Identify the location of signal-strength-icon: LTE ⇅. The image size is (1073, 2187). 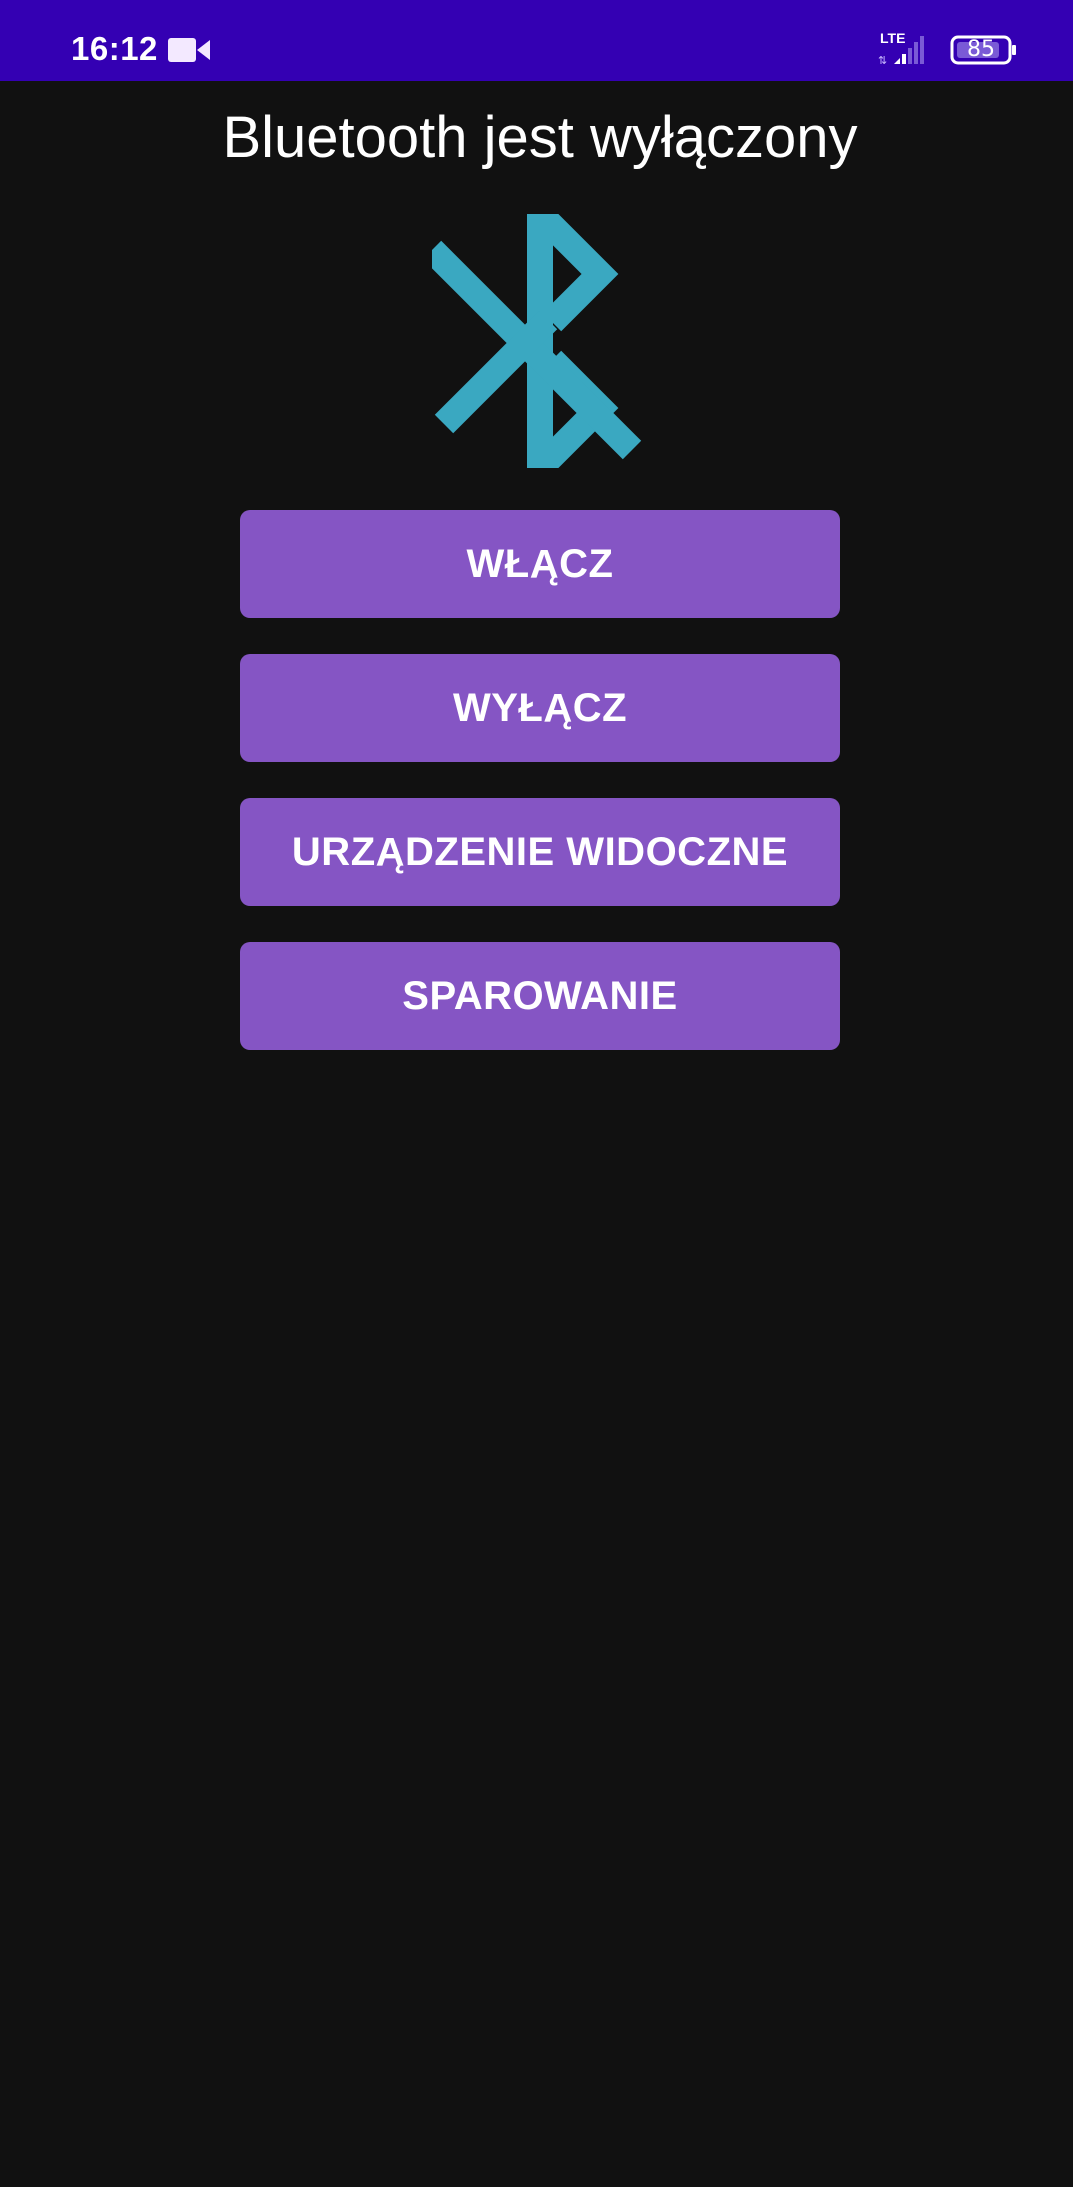
(901, 48).